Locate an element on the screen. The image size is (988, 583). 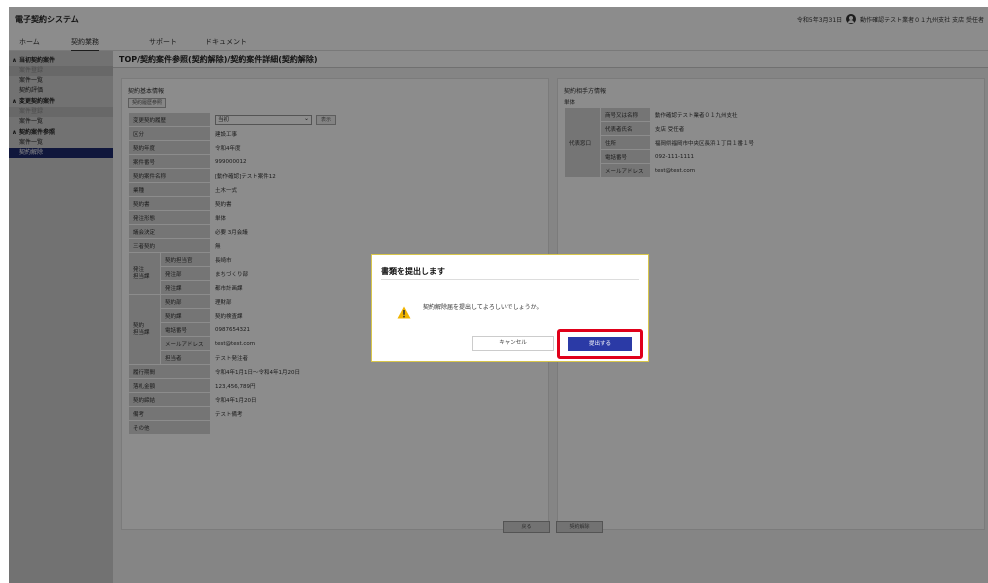
submit-highlight-box: 提出する is located at coordinates (600, 344).